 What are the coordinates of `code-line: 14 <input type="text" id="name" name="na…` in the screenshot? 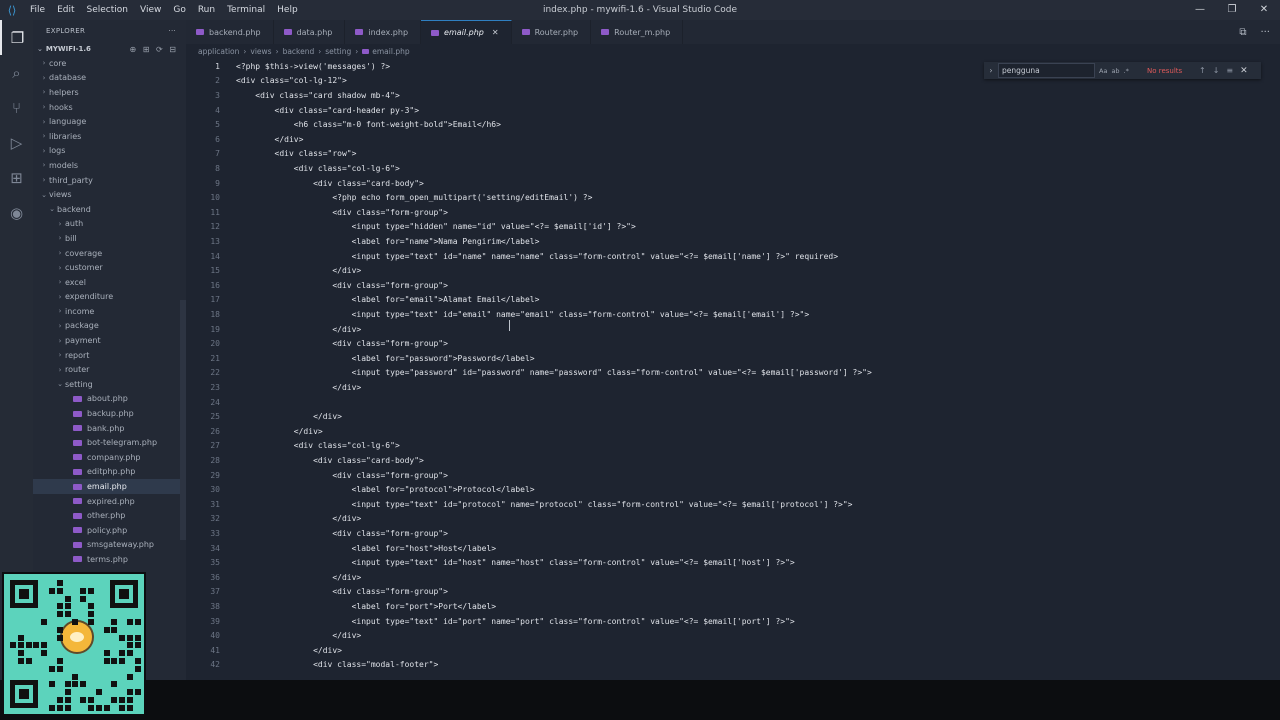 It's located at (512, 256).